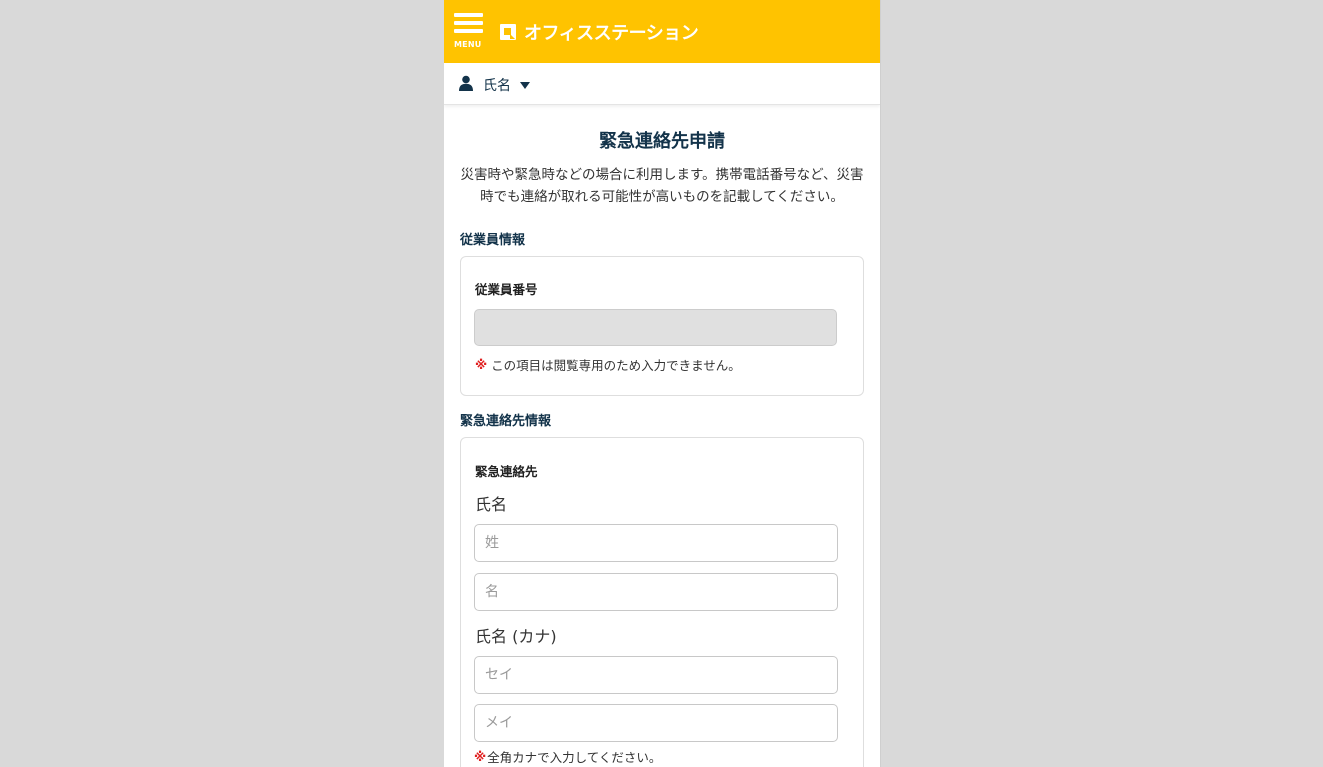 The height and width of the screenshot is (767, 1323). I want to click on kana-note-text: 全角カナで入力してください。, so click(574, 757).